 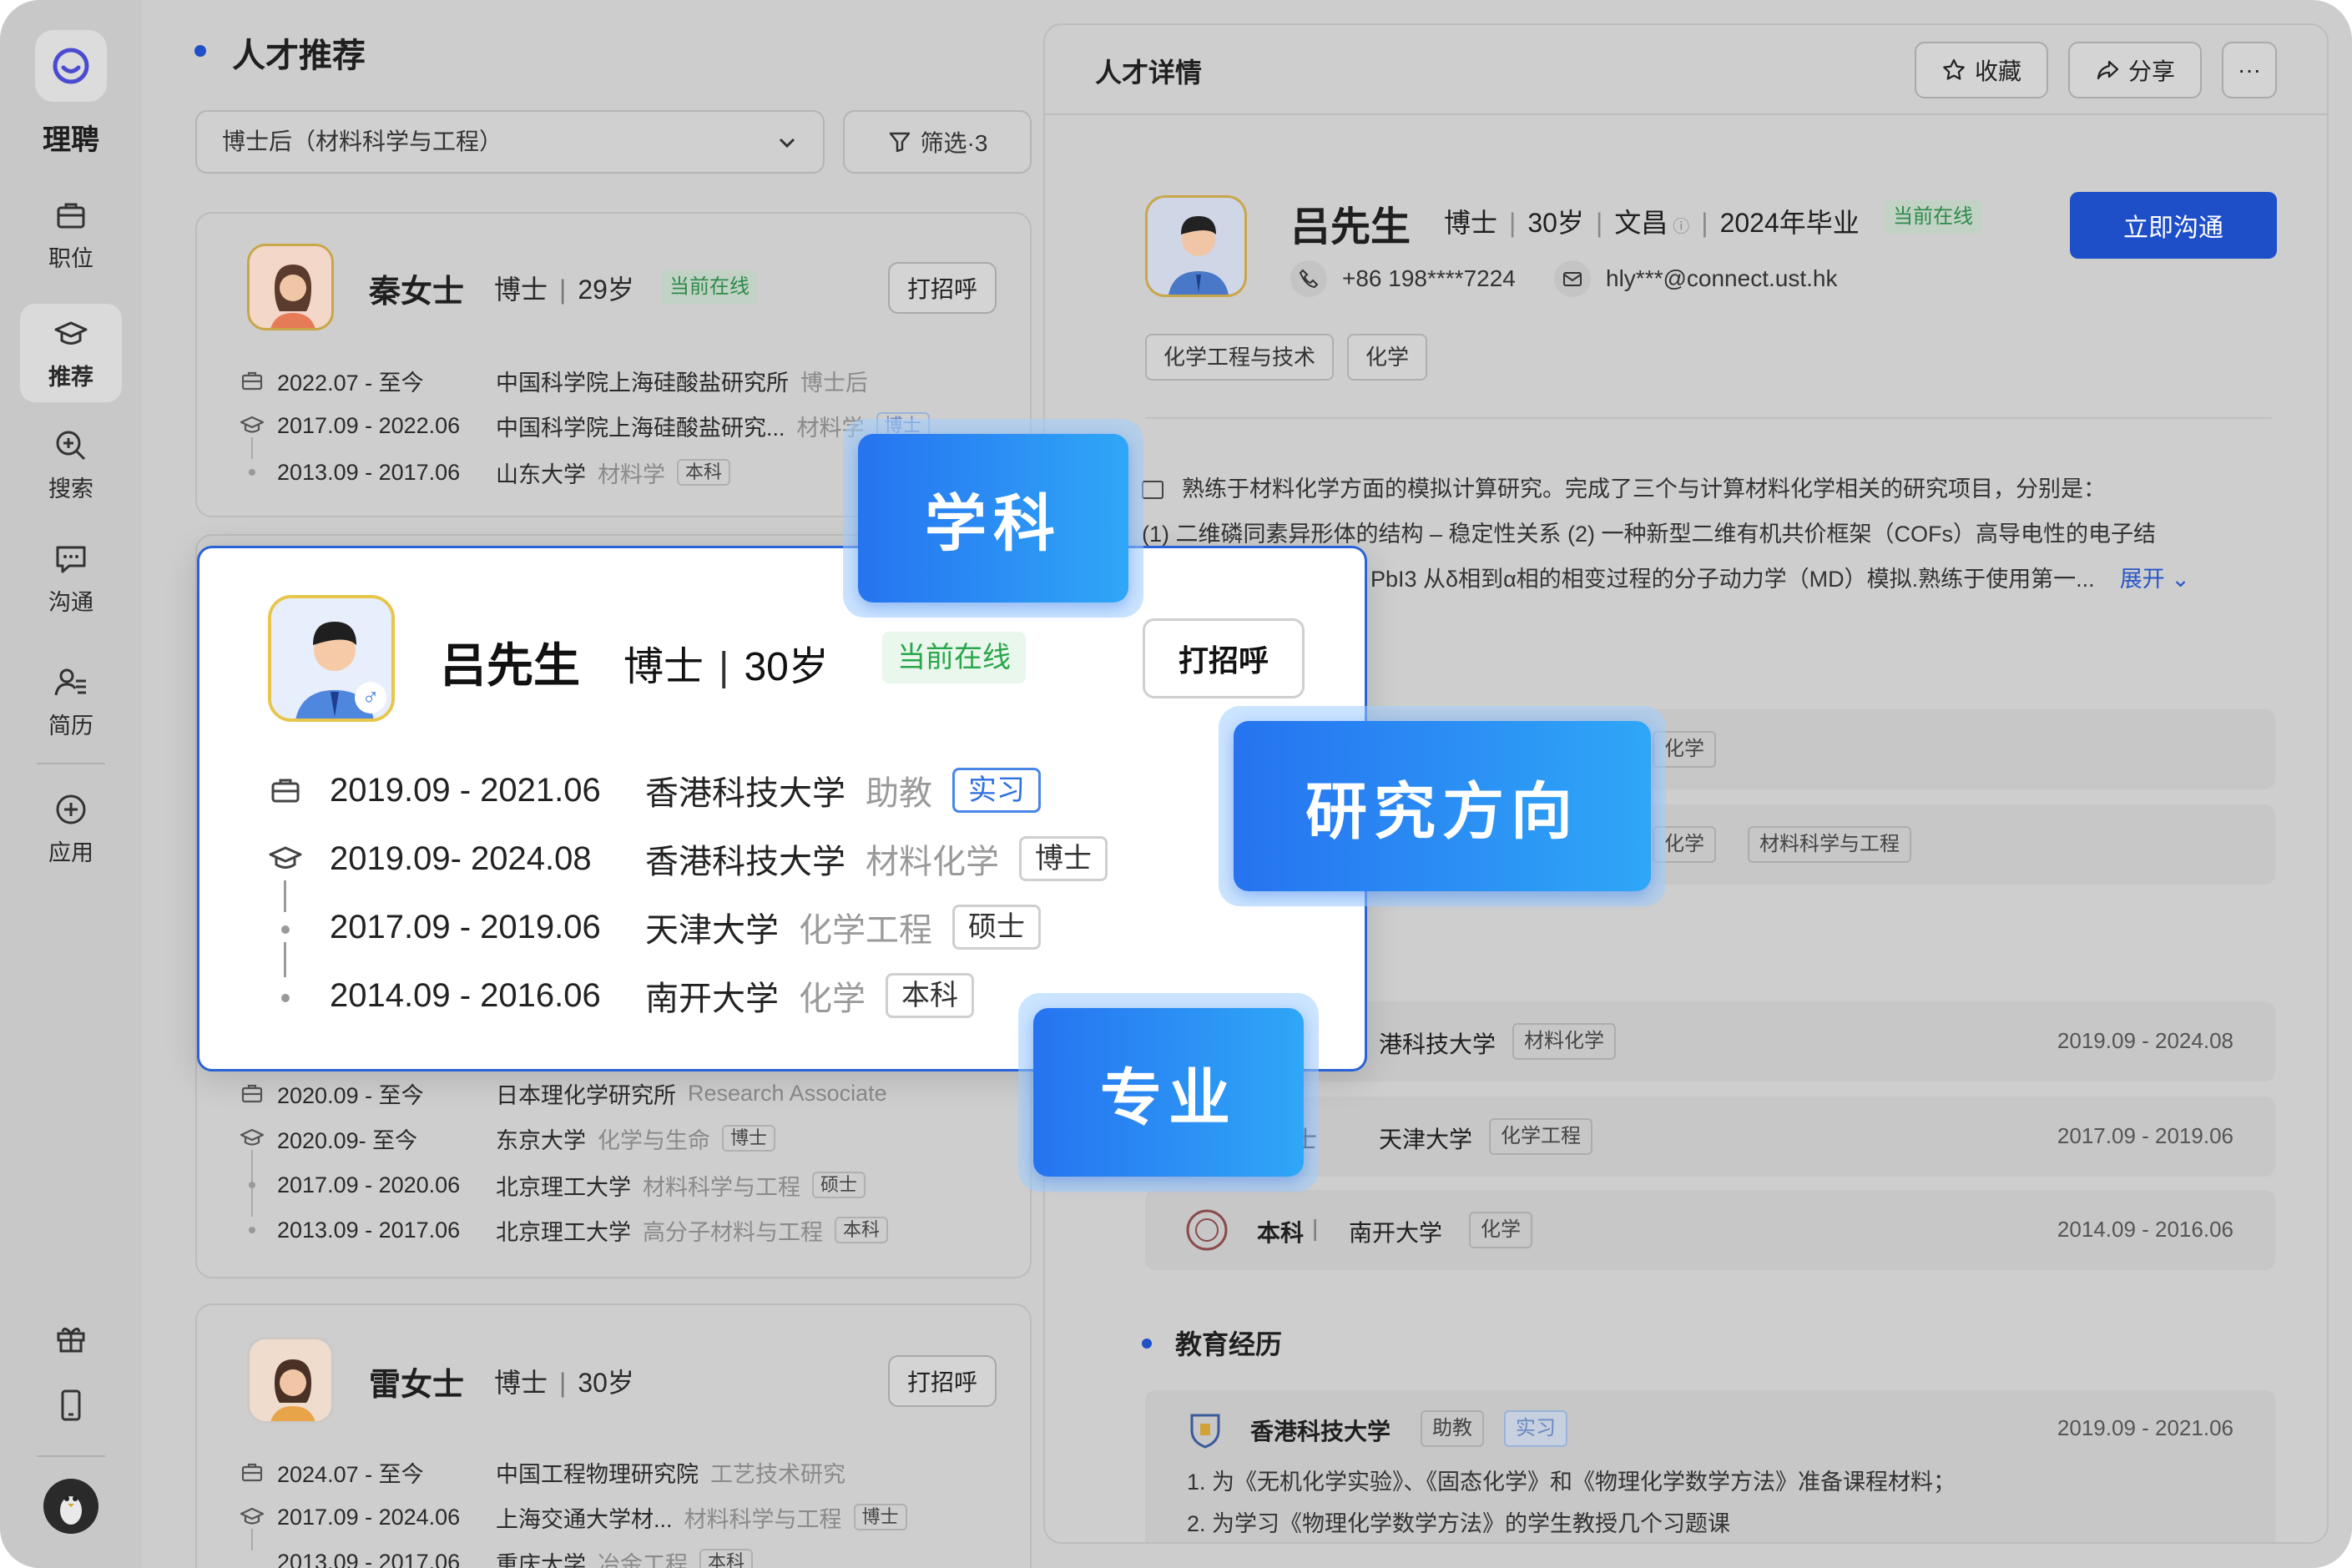 What do you see at coordinates (548, 1472) in the screenshot?
I see `work-row: 2024.07 - 至今 中国工程物理研究院 工艺技术研究` at bounding box center [548, 1472].